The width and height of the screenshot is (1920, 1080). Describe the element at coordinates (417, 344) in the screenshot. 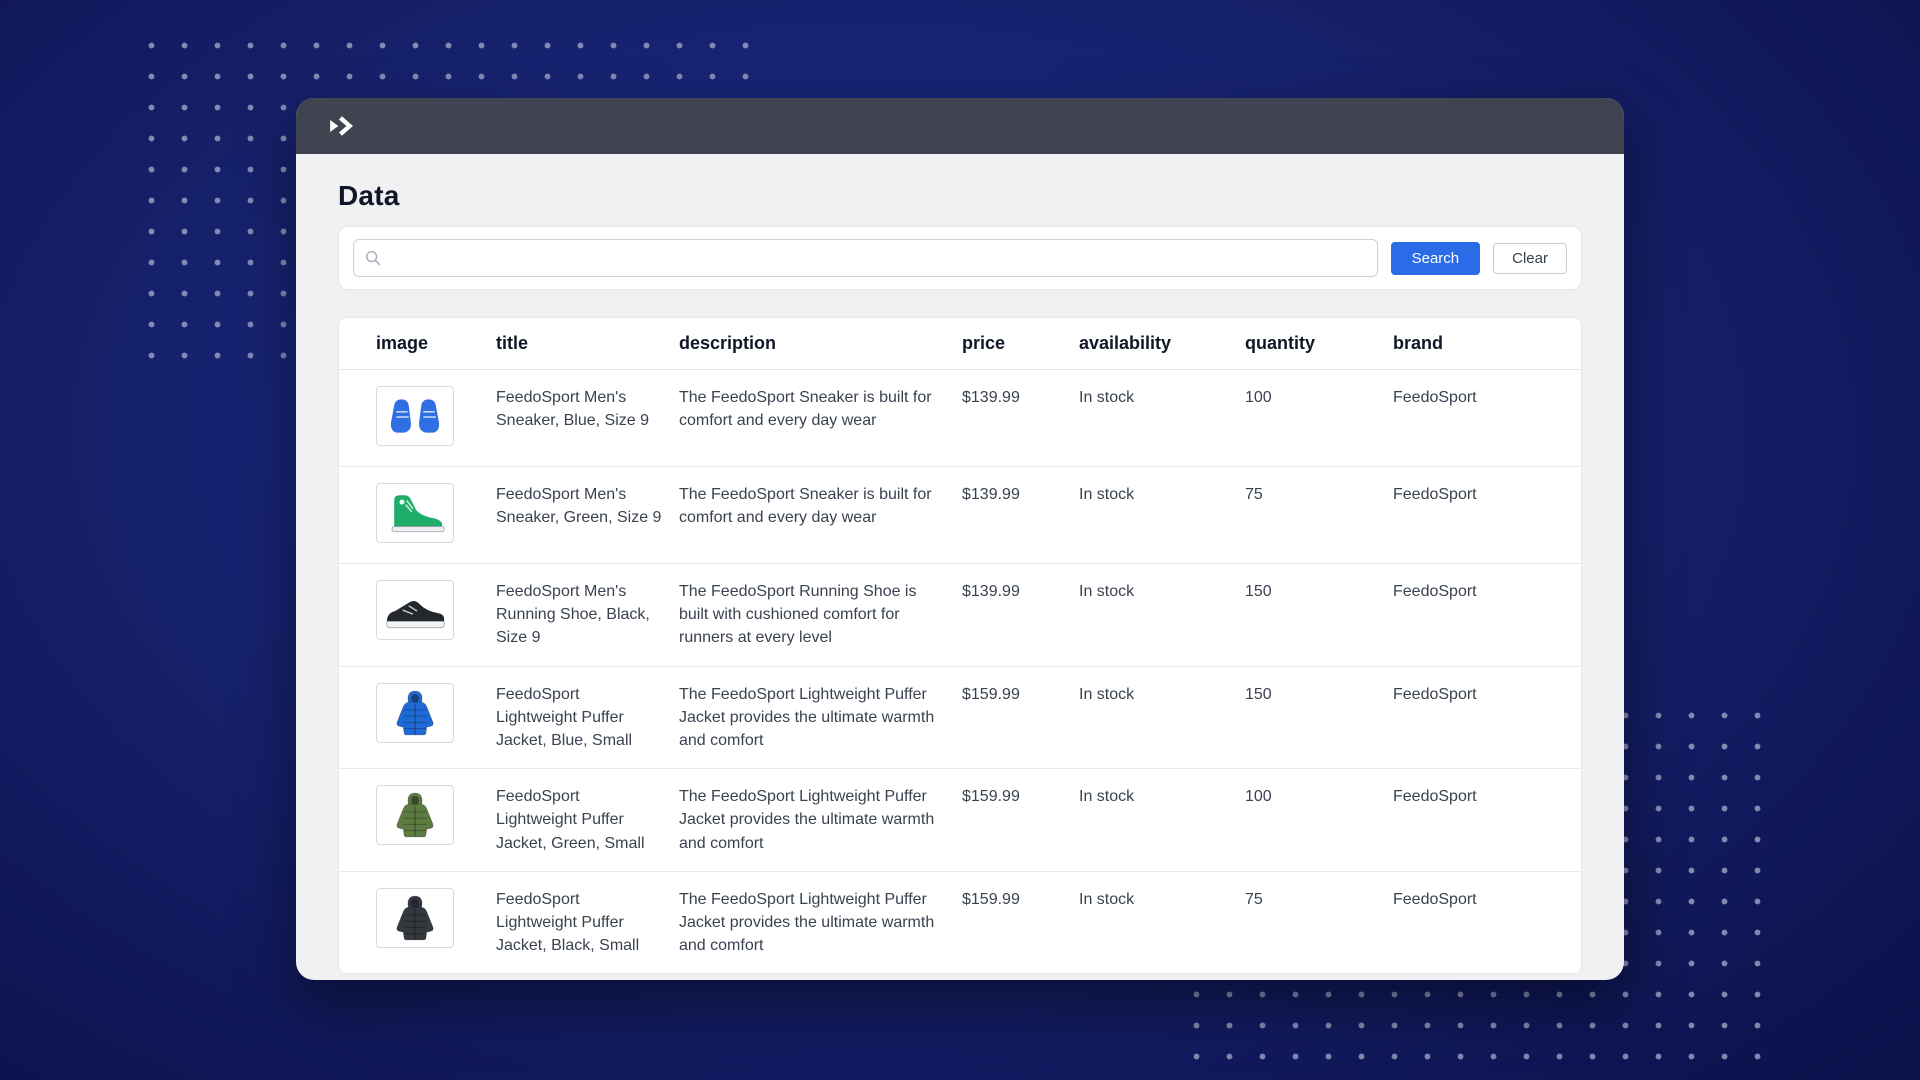

I see `column-header-image: image` at that location.